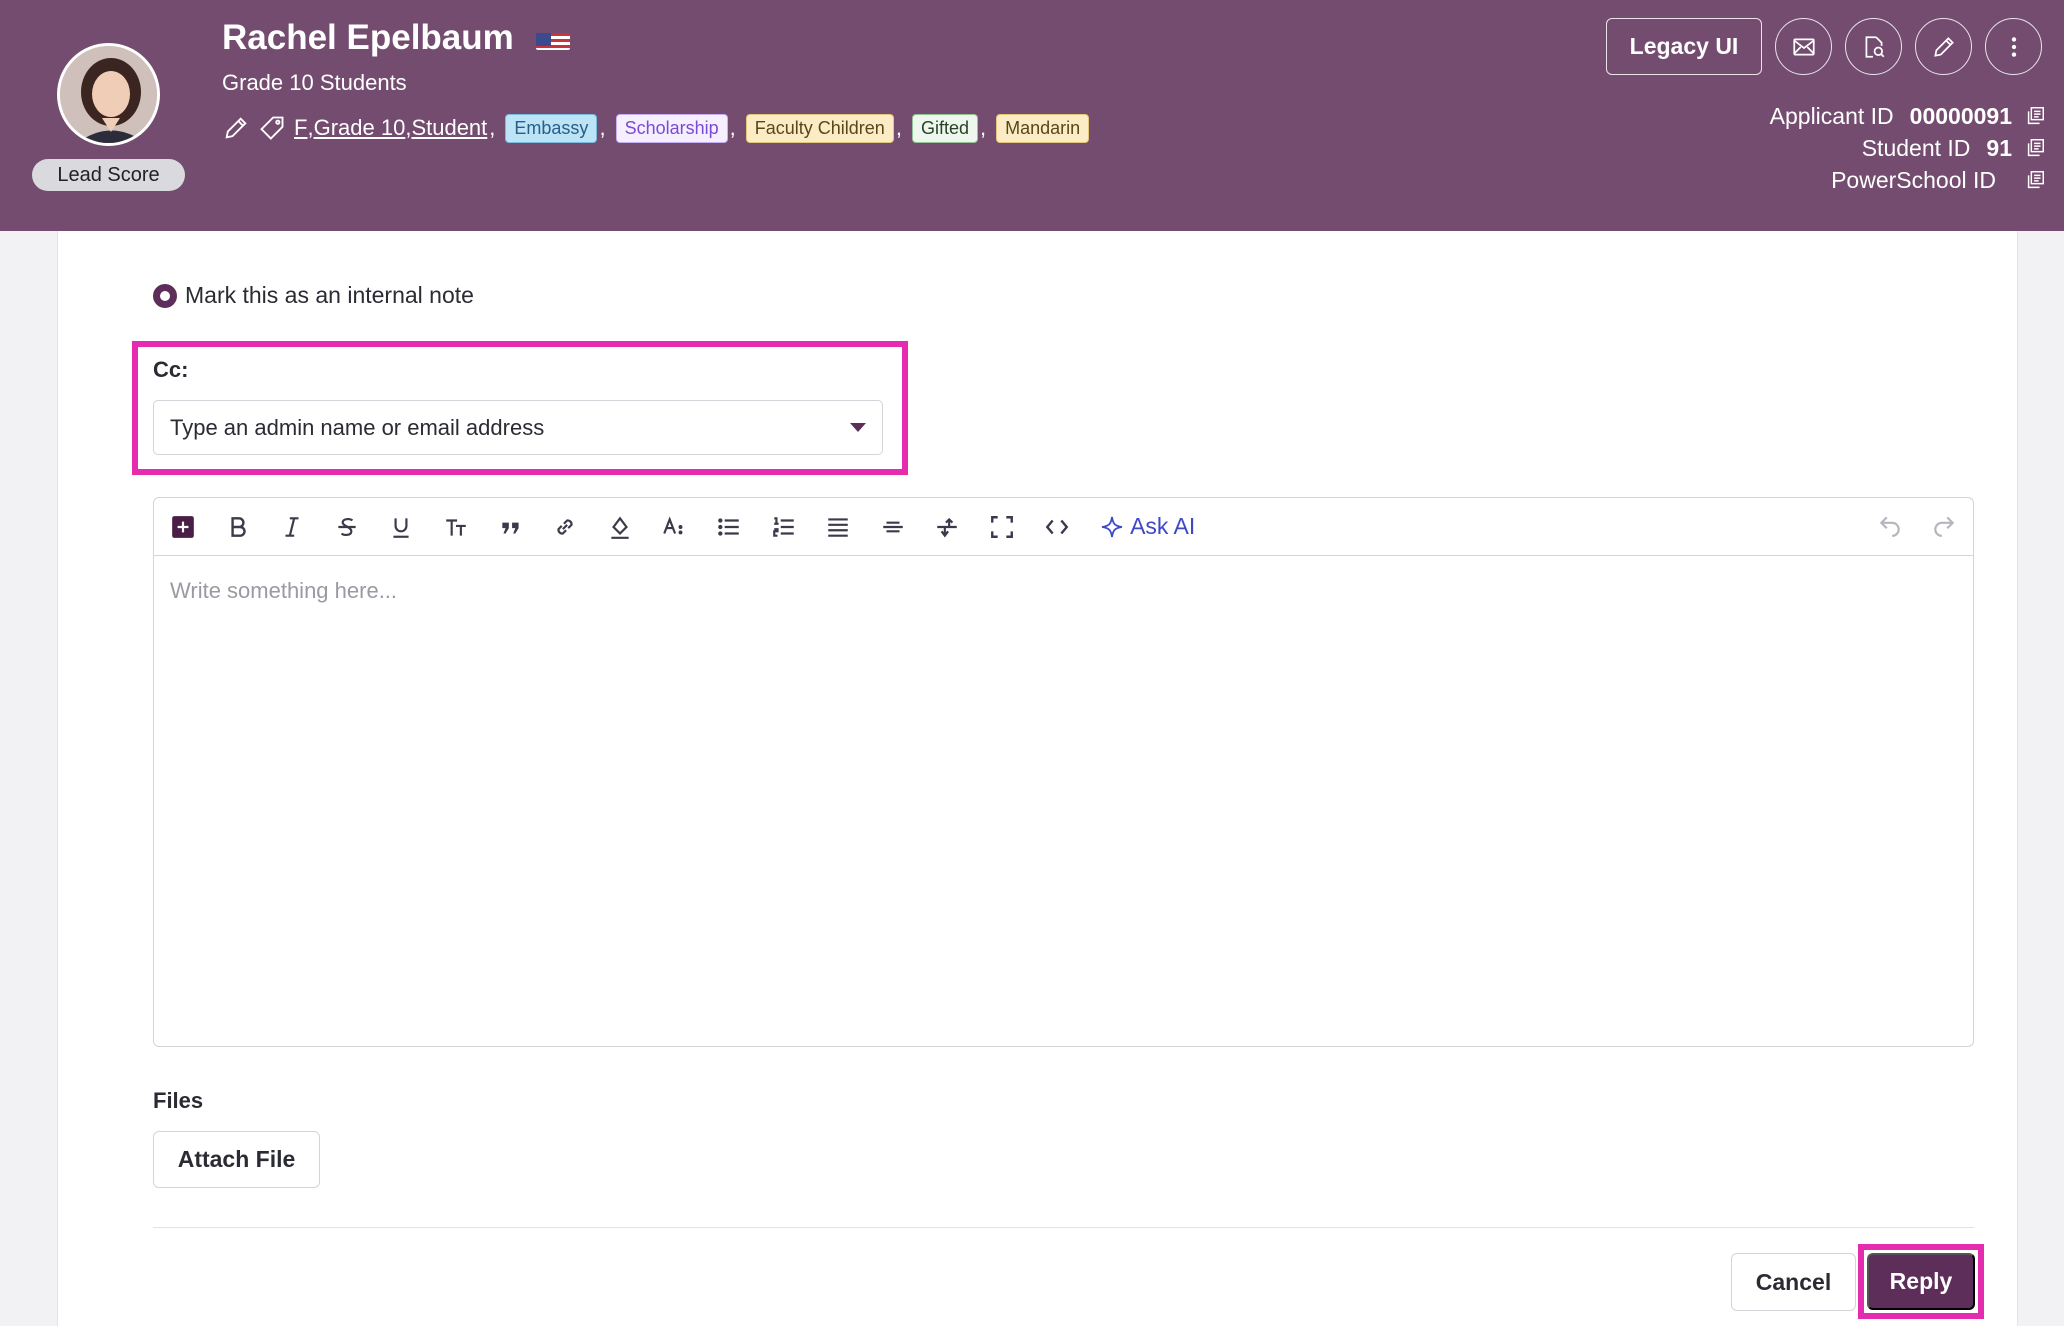 The height and width of the screenshot is (1326, 2064). What do you see at coordinates (565, 527) in the screenshot?
I see `link-icon` at bounding box center [565, 527].